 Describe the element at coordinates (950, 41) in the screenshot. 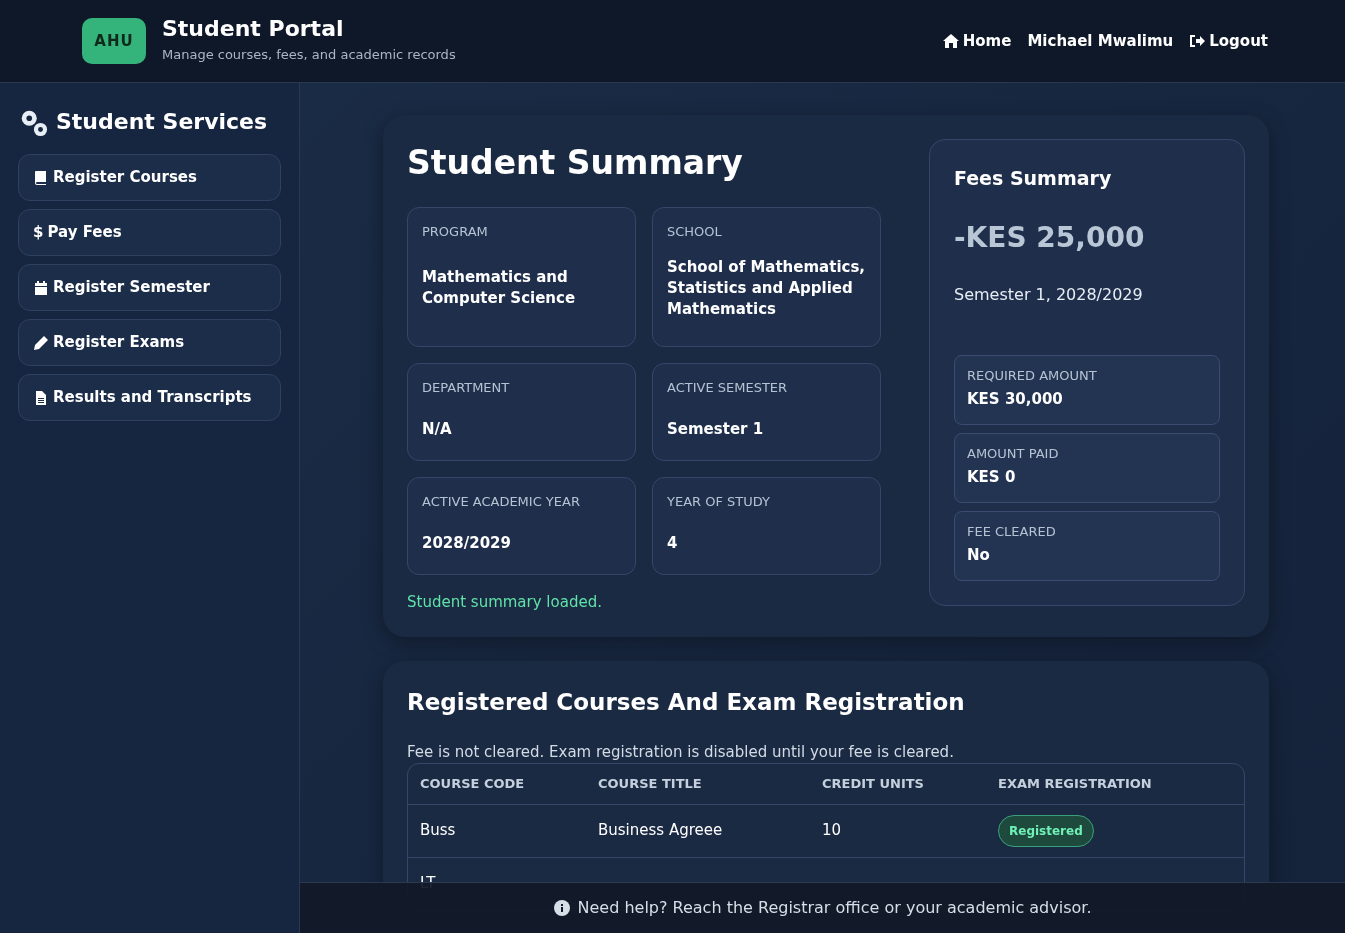

I see `house-icon` at that location.